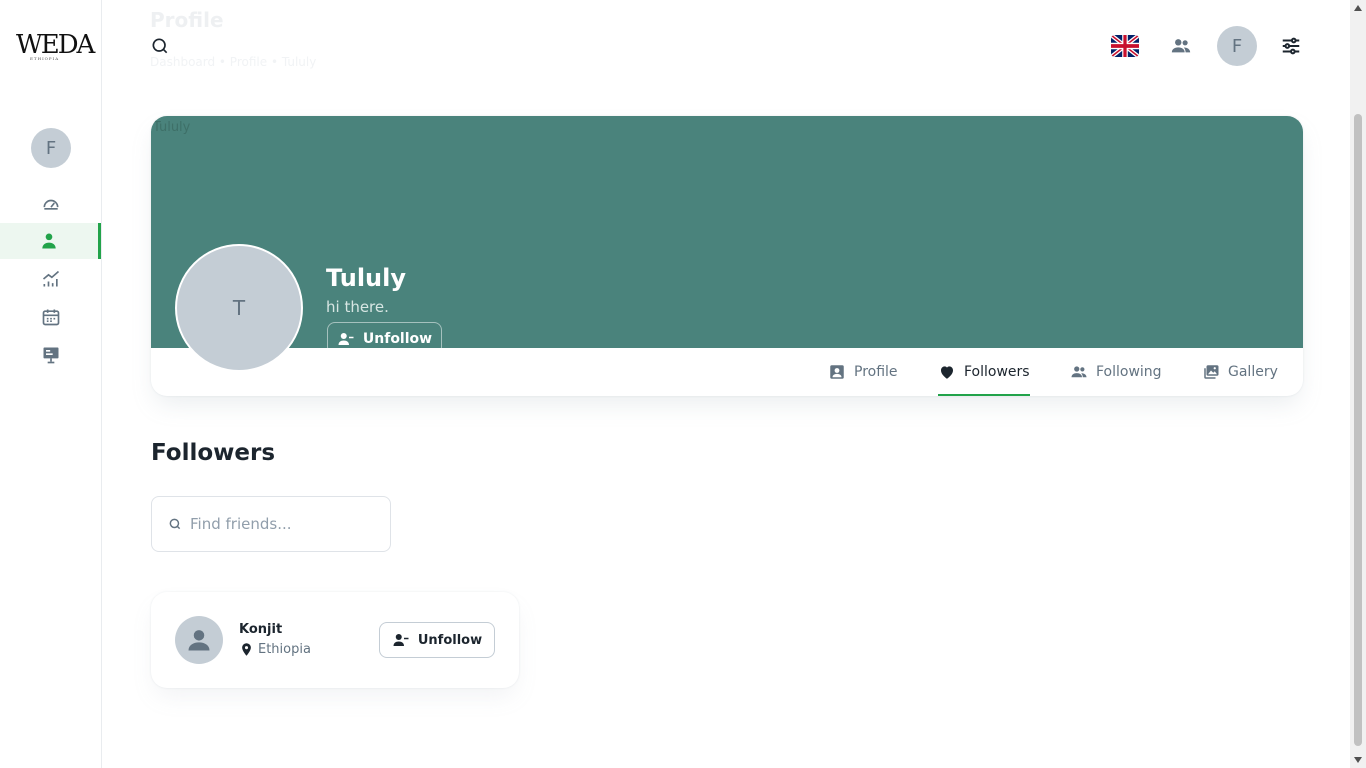  What do you see at coordinates (335, 640) in the screenshot?
I see `follower-card: Konjit Ethiopia Unfollow` at bounding box center [335, 640].